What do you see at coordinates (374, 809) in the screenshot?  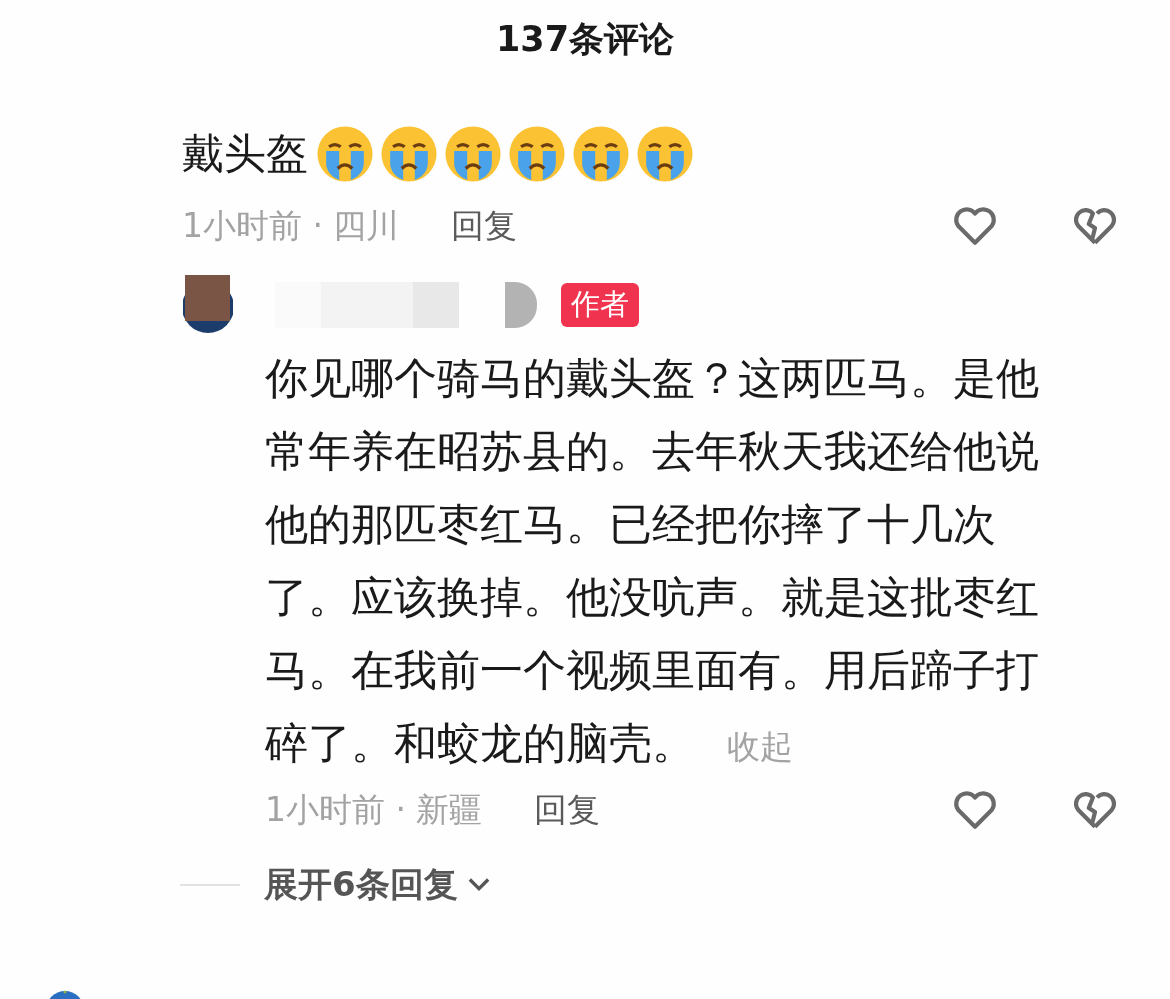 I see `reply-time: 1小时前 · 新疆` at bounding box center [374, 809].